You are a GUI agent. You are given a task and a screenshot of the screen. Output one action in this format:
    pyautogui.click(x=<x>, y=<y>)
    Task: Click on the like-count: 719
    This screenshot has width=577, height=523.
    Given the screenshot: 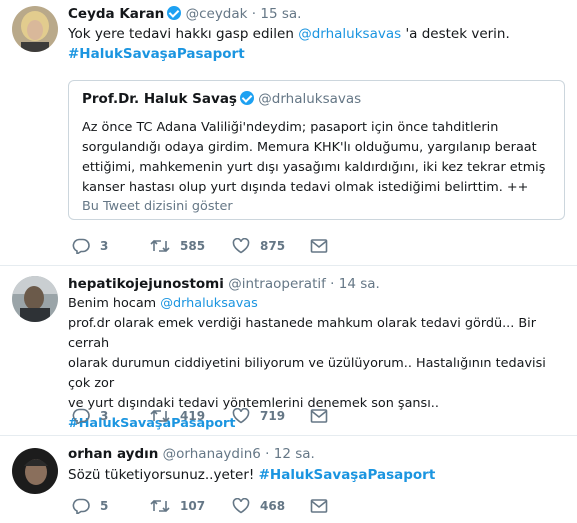 What is the action you would take?
    pyautogui.click(x=273, y=416)
    